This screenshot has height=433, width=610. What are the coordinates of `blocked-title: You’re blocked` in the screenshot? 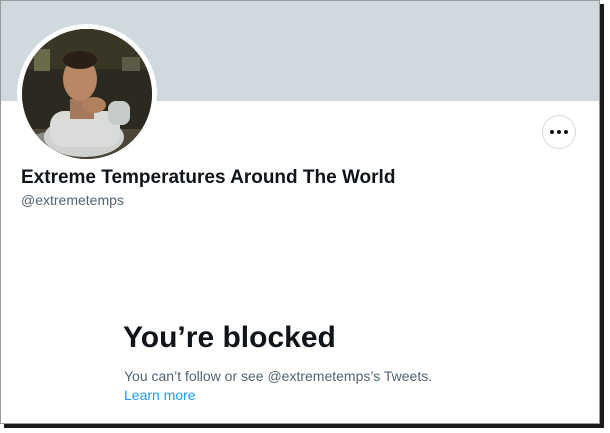 It's located at (229, 337).